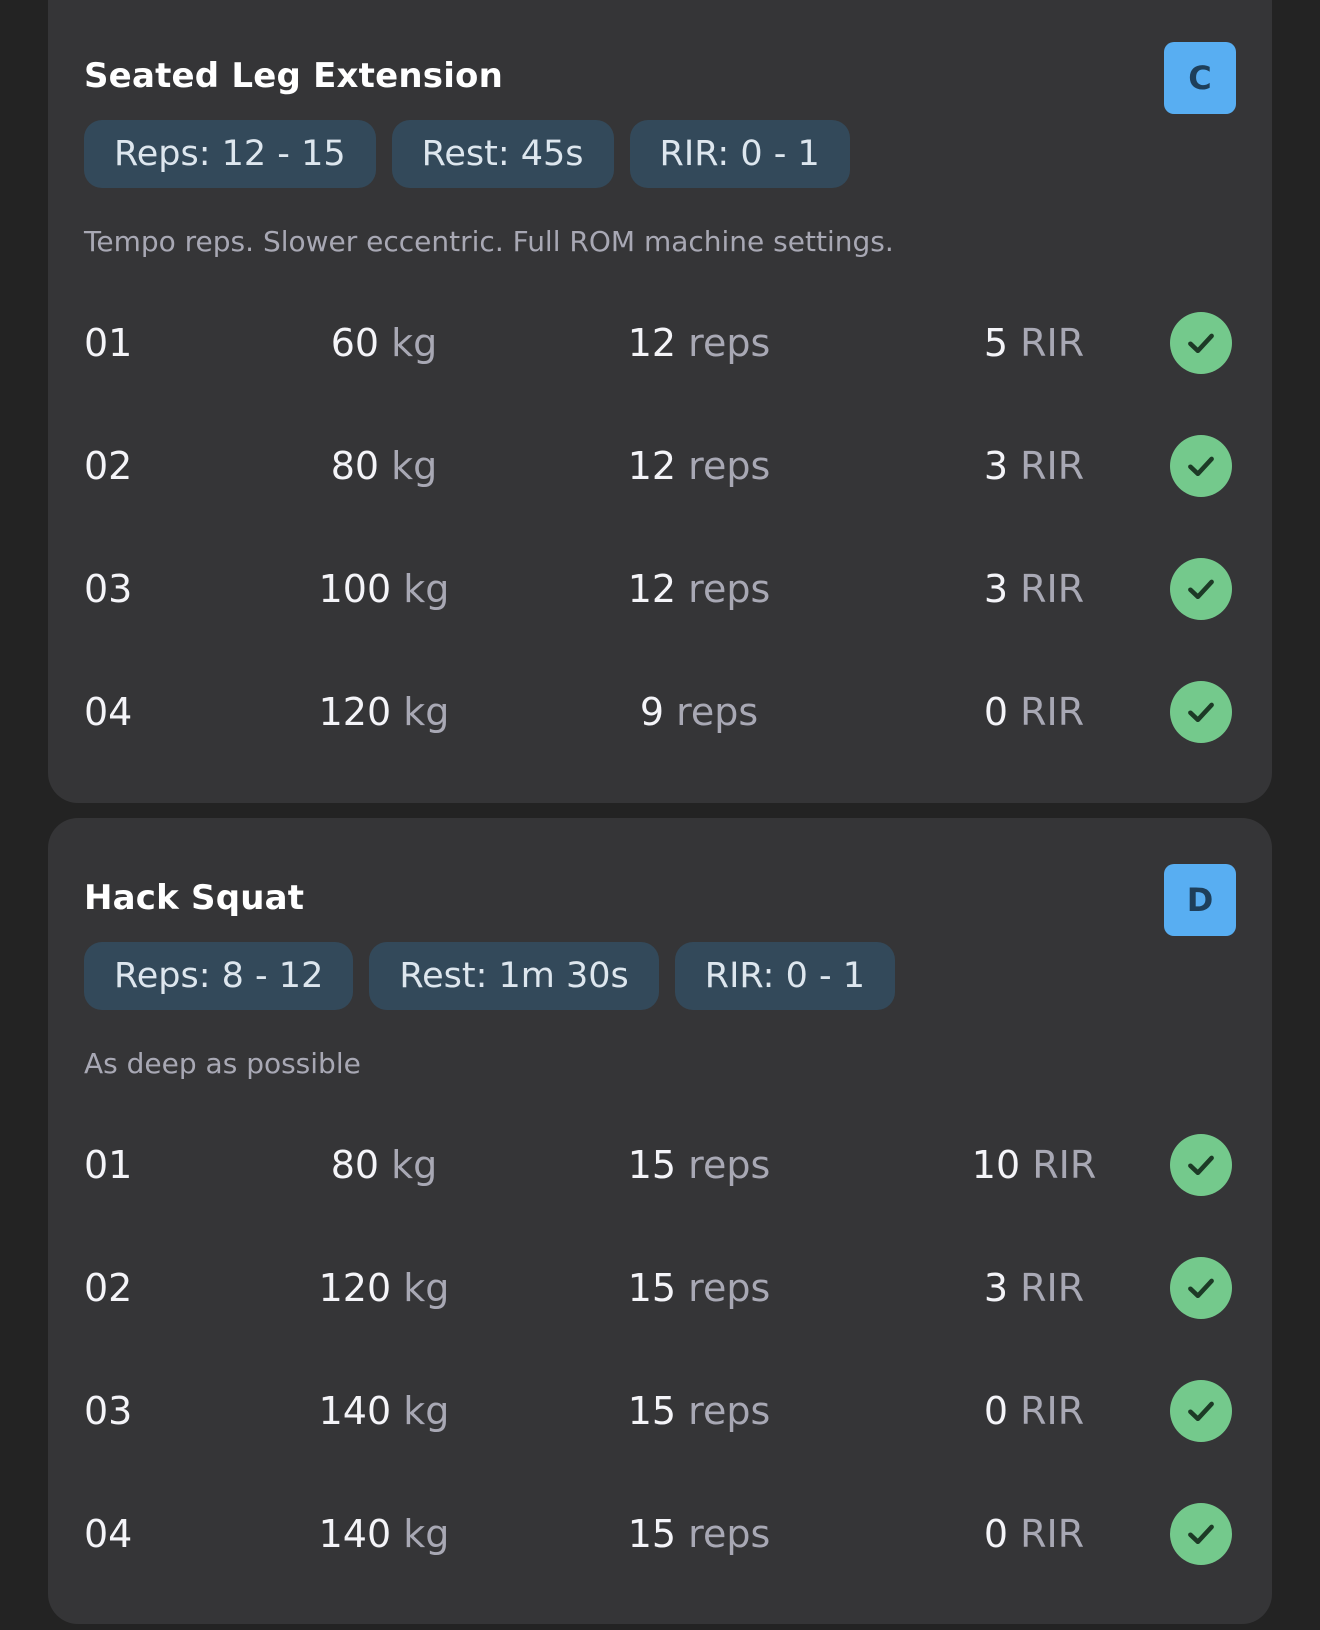  I want to click on set-row: 03 100 kg 12 reps 3 RIR, so click(660, 589).